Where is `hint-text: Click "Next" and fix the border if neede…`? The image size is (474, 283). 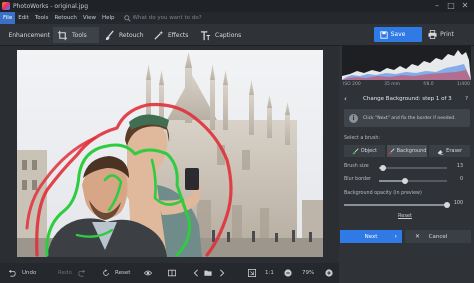
hint-text: Click "Next" and fix the border if neede… is located at coordinates (409, 118).